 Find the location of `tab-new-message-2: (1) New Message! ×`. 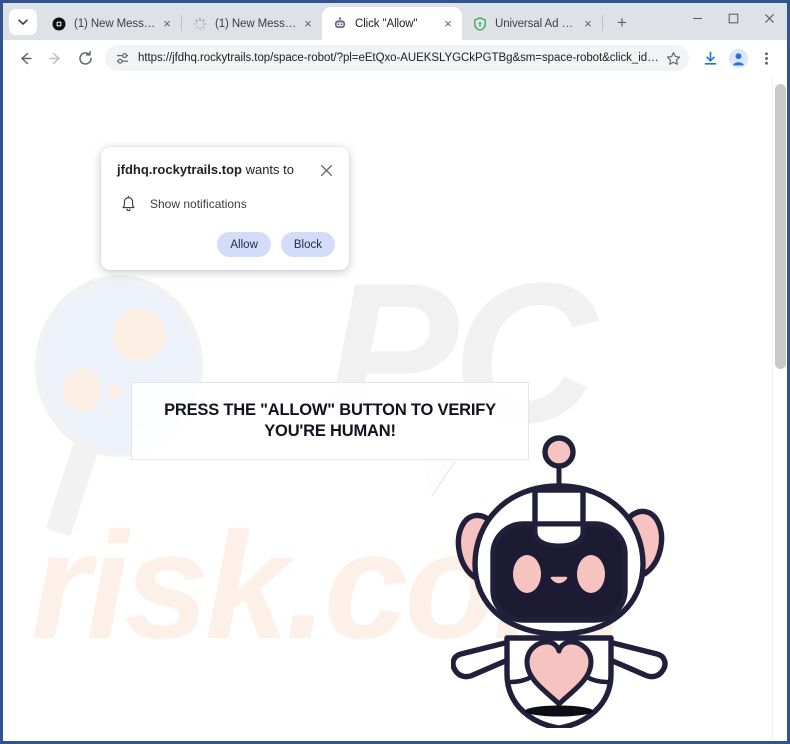

tab-new-message-2: (1) New Message! × is located at coordinates (252, 23).